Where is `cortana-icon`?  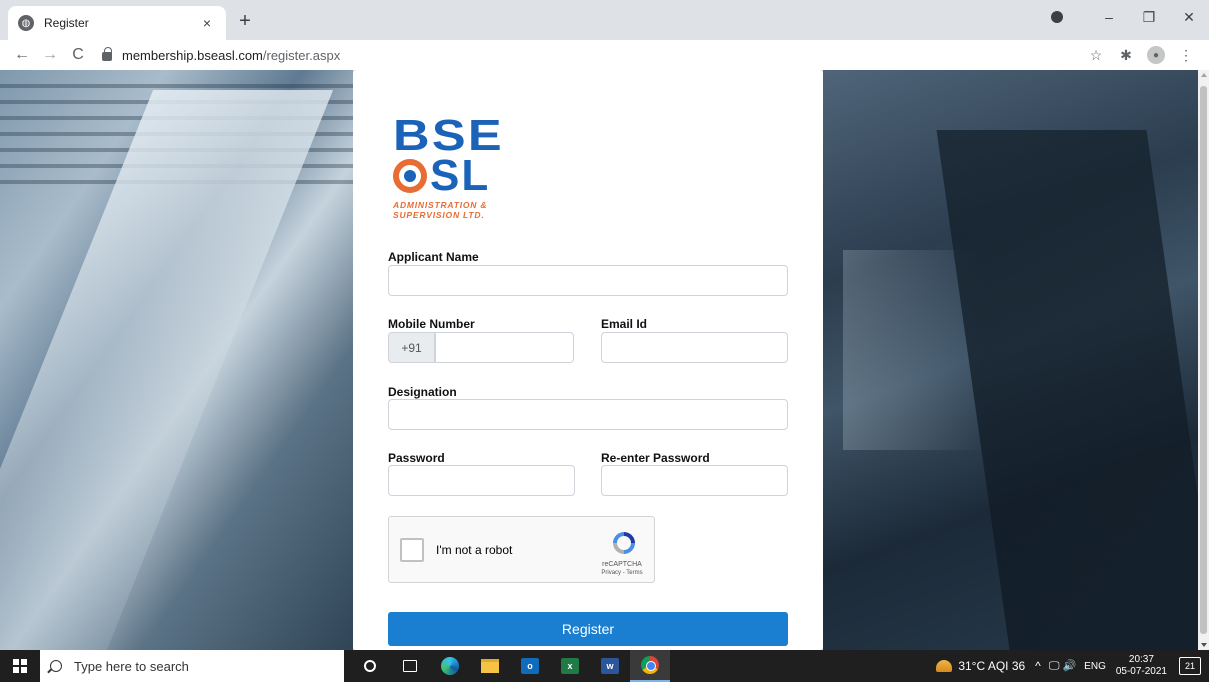 cortana-icon is located at coordinates (370, 666).